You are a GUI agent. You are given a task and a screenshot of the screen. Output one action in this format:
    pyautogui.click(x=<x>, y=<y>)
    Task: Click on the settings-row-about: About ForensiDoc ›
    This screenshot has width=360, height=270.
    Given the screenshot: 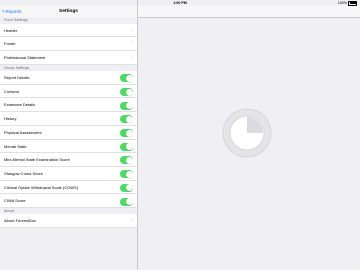 What is the action you would take?
    pyautogui.click(x=68, y=221)
    